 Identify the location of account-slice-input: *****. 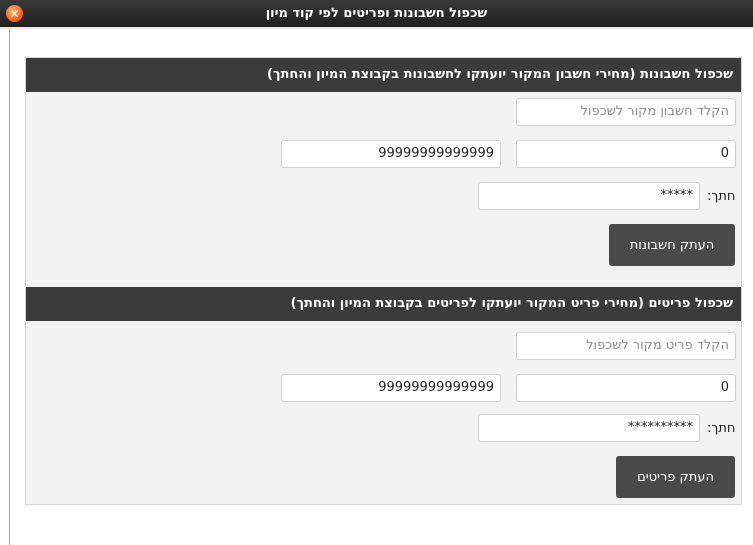
(589, 196).